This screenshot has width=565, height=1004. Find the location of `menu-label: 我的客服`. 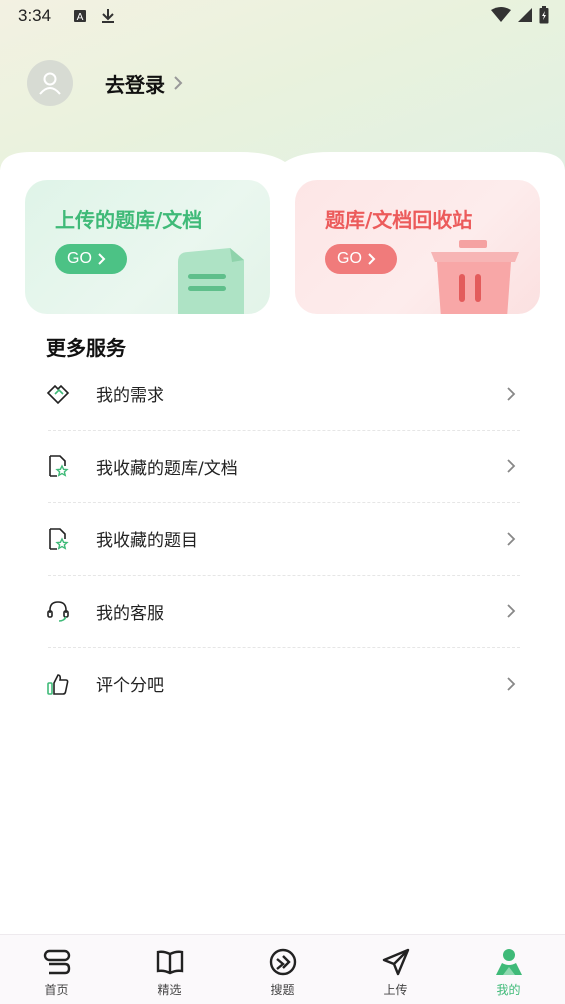

menu-label: 我的客服 is located at coordinates (130, 613).